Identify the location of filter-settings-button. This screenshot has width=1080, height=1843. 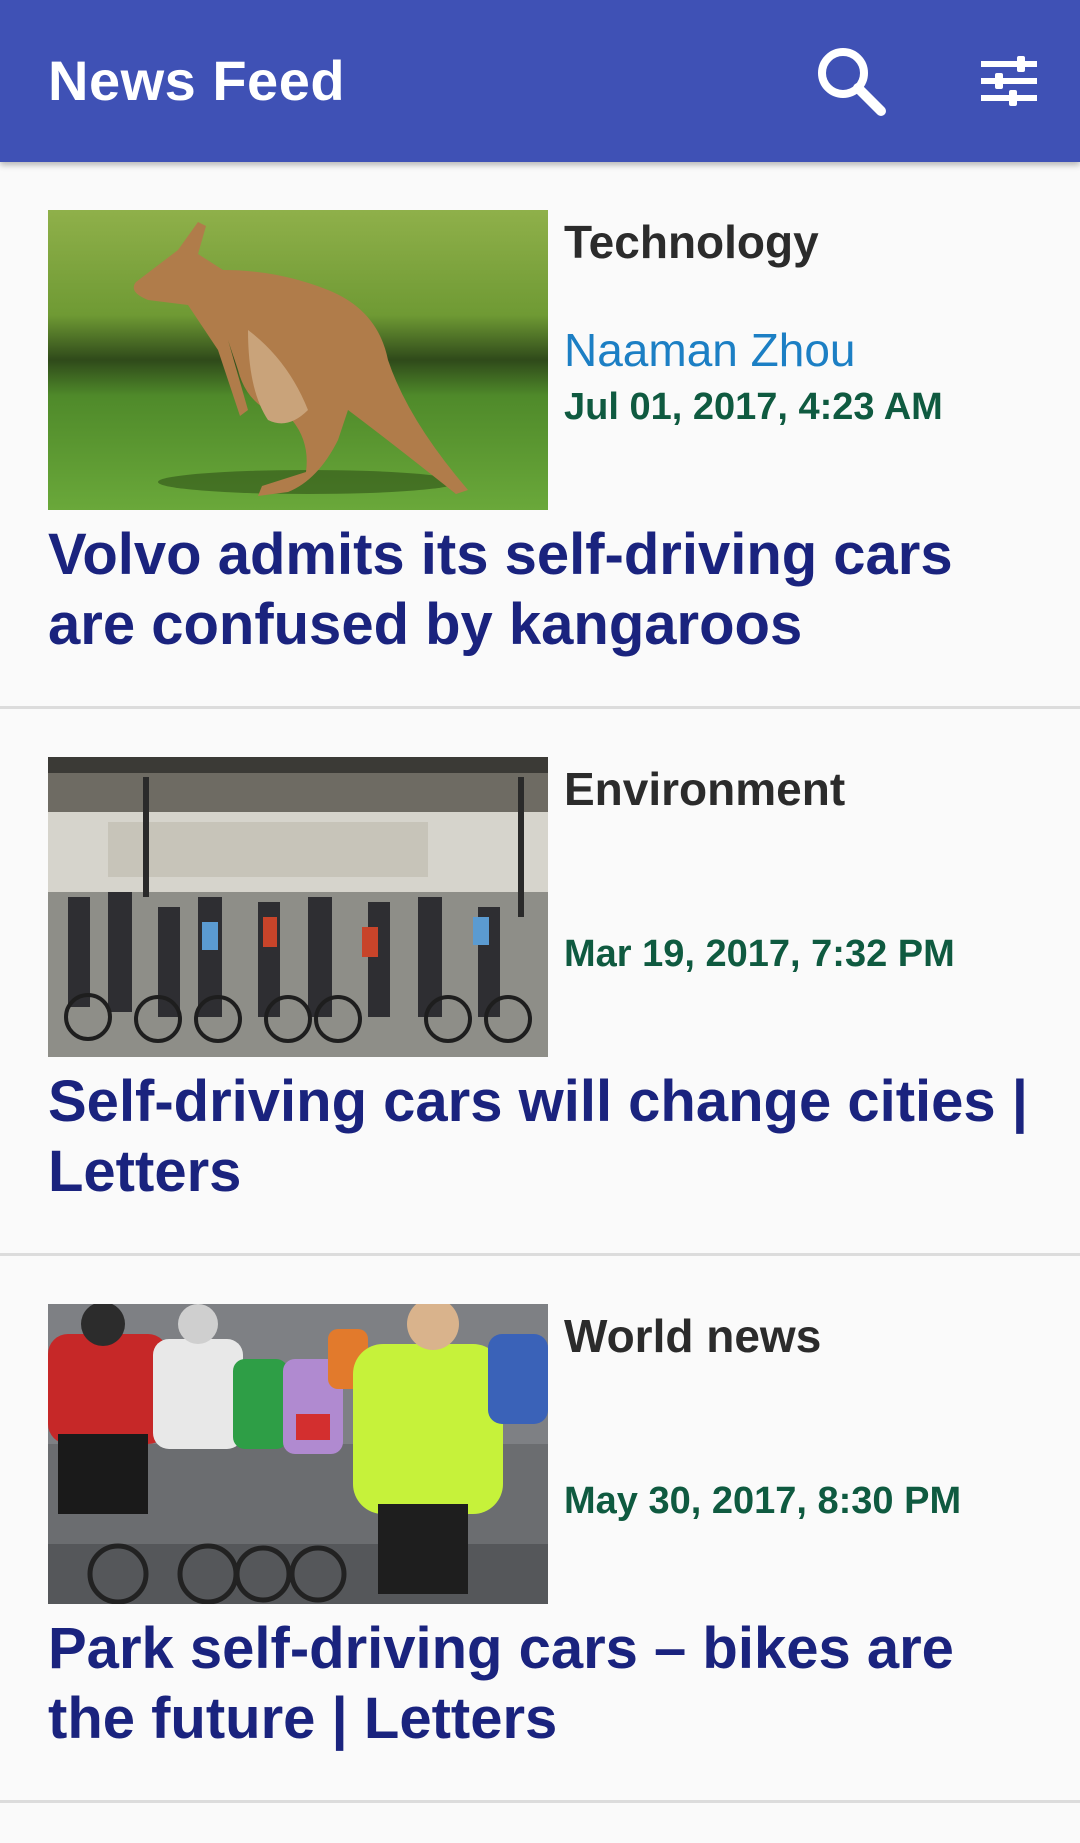
(1009, 81).